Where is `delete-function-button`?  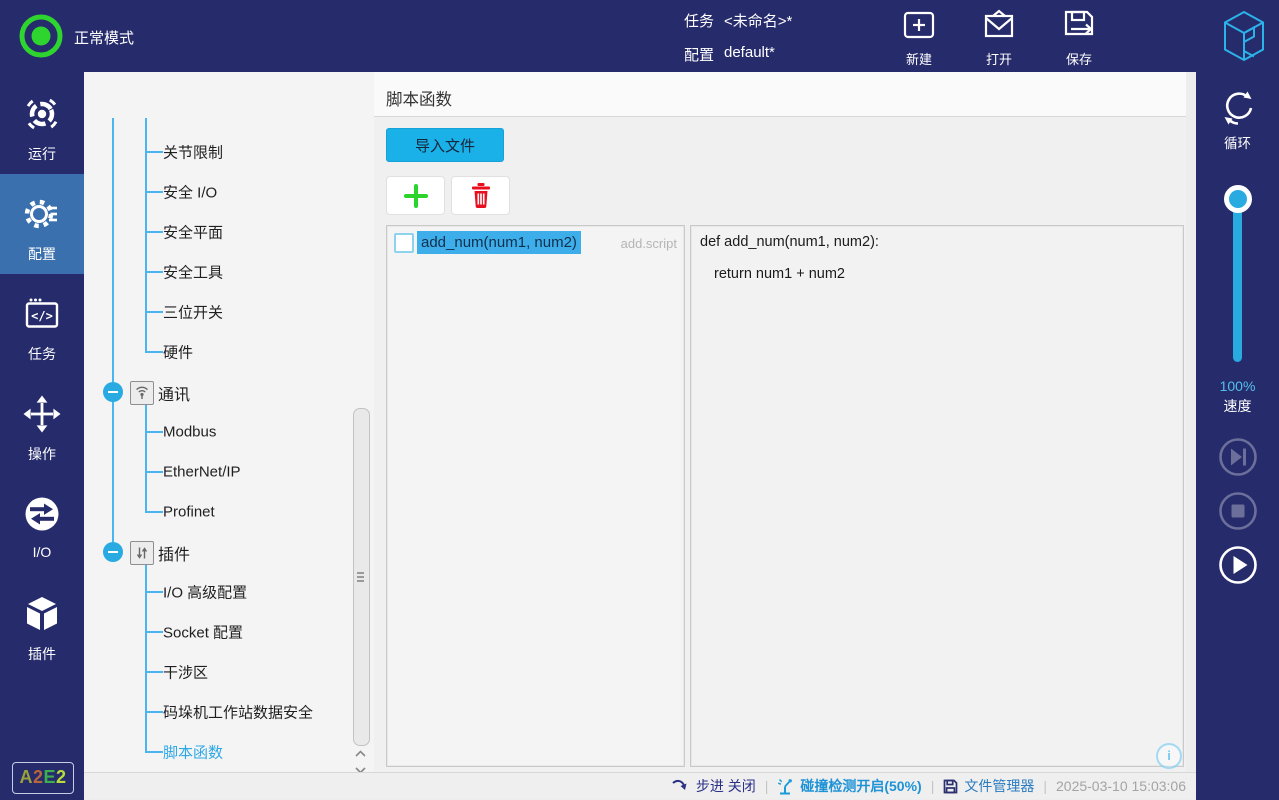 delete-function-button is located at coordinates (480, 195).